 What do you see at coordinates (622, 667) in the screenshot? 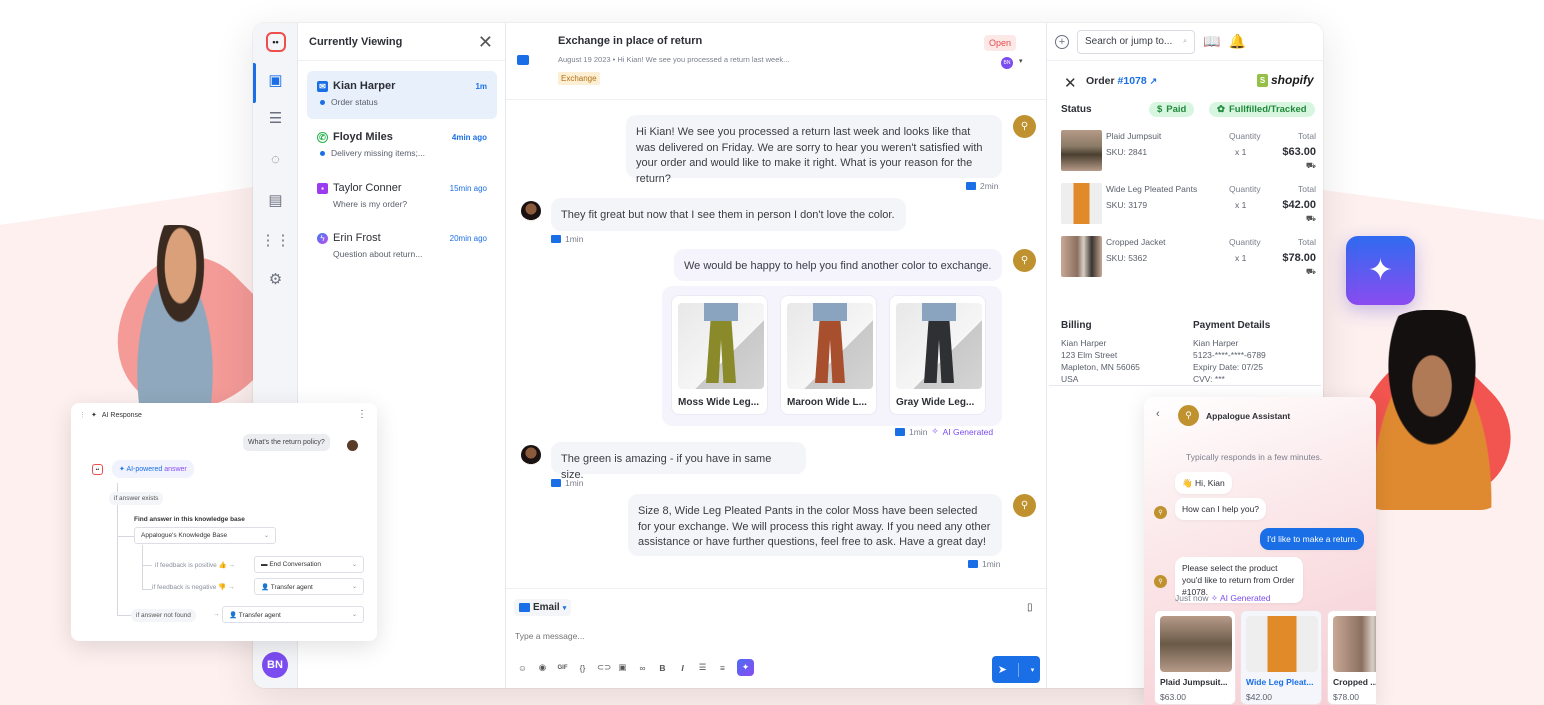
I see `image-icon: ▣` at bounding box center [622, 667].